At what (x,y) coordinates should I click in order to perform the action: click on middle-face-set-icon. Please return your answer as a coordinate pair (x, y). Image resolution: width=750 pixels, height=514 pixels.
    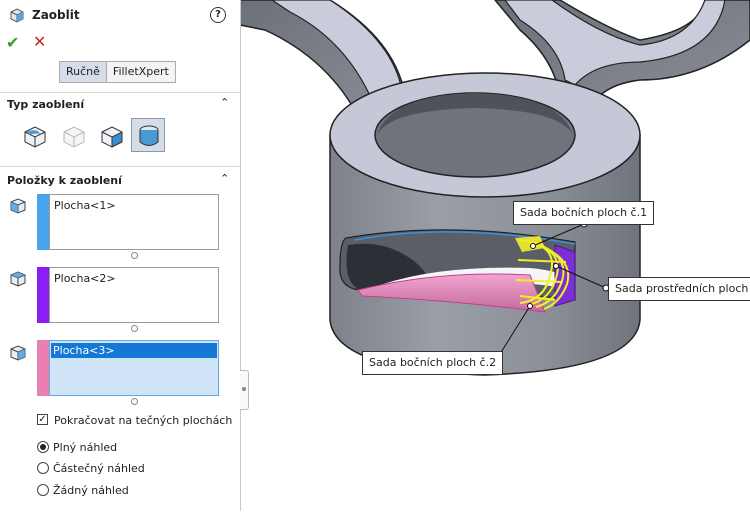
    Looking at the image, I should click on (18, 279).